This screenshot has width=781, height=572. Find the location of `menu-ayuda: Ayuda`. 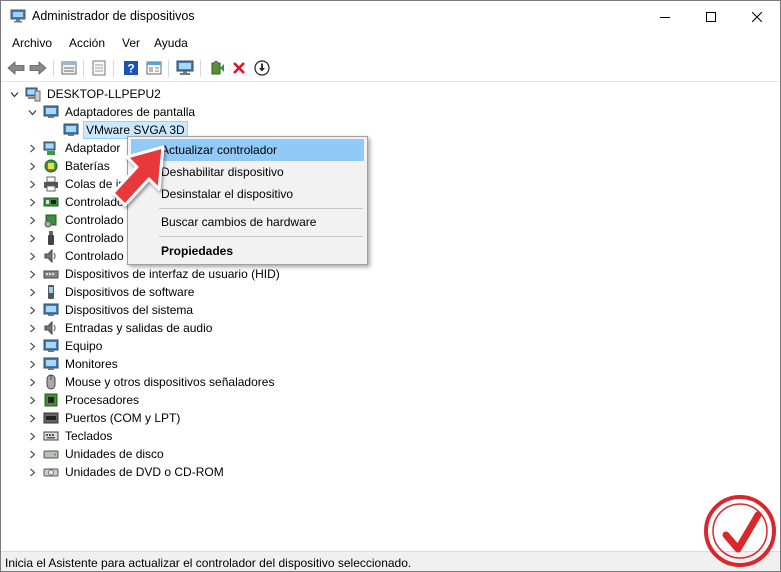

menu-ayuda: Ayuda is located at coordinates (171, 43).